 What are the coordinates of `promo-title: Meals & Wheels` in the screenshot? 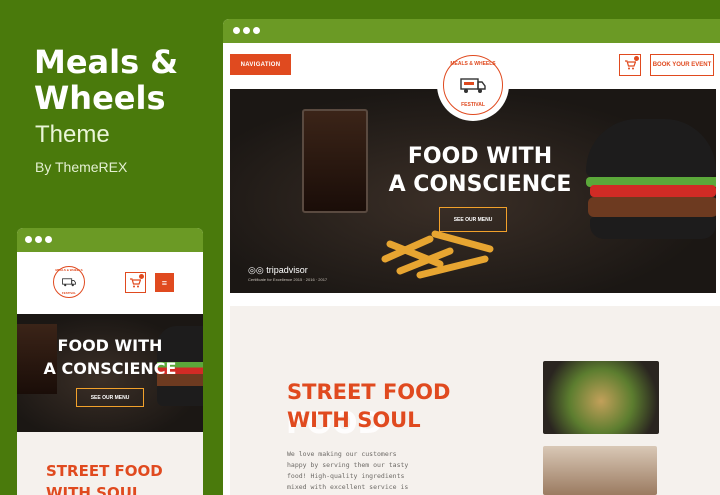 It's located at (106, 80).